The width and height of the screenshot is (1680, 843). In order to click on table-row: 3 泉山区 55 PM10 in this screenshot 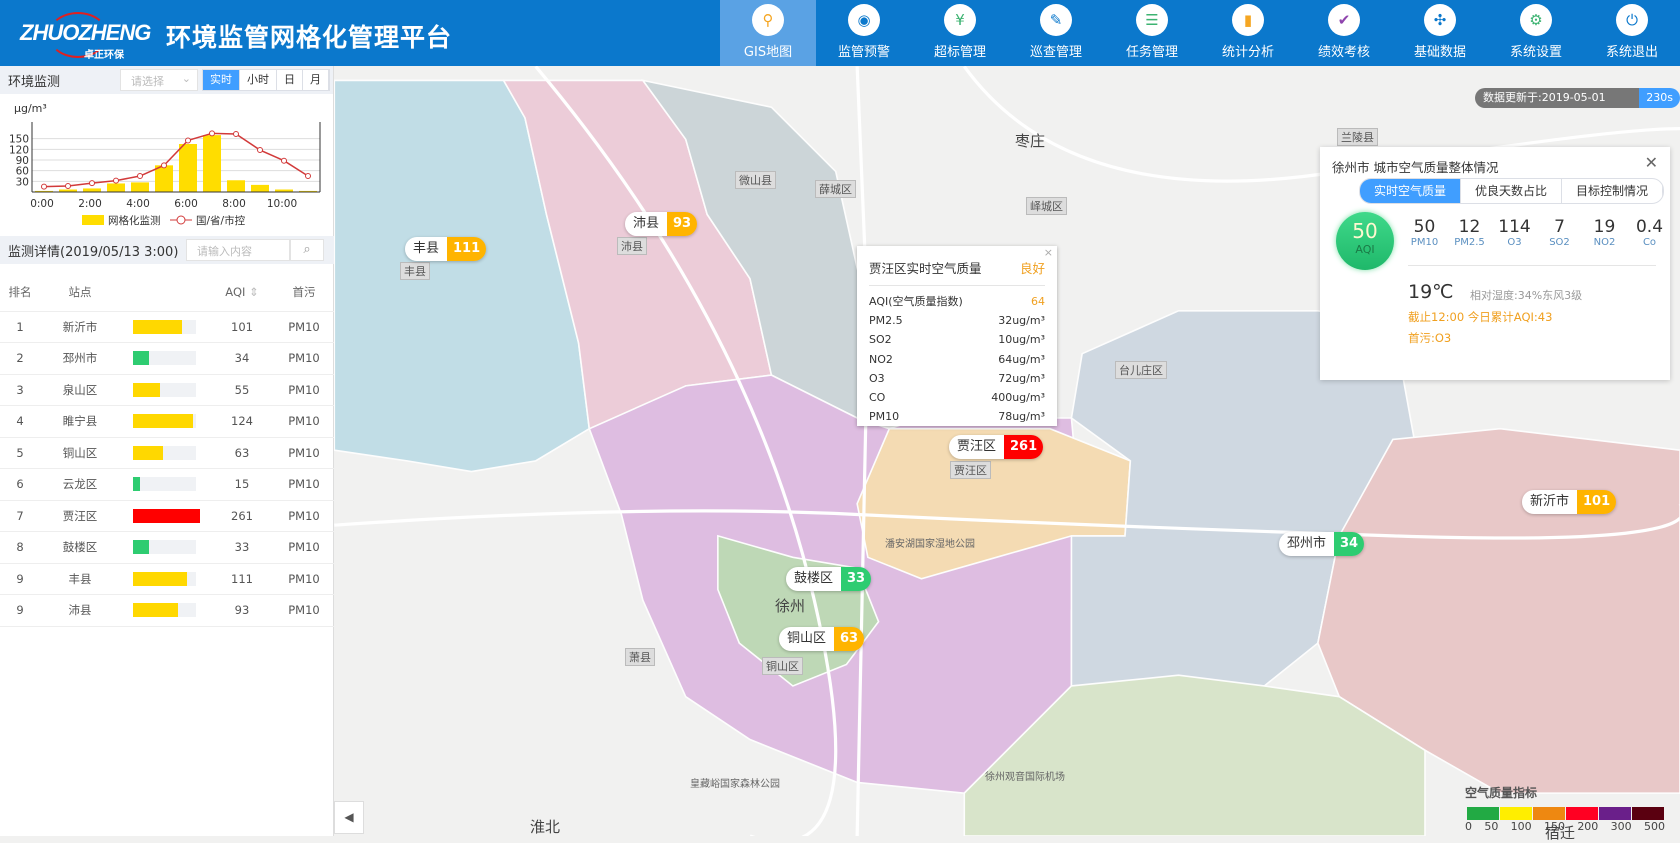, I will do `click(167, 390)`.